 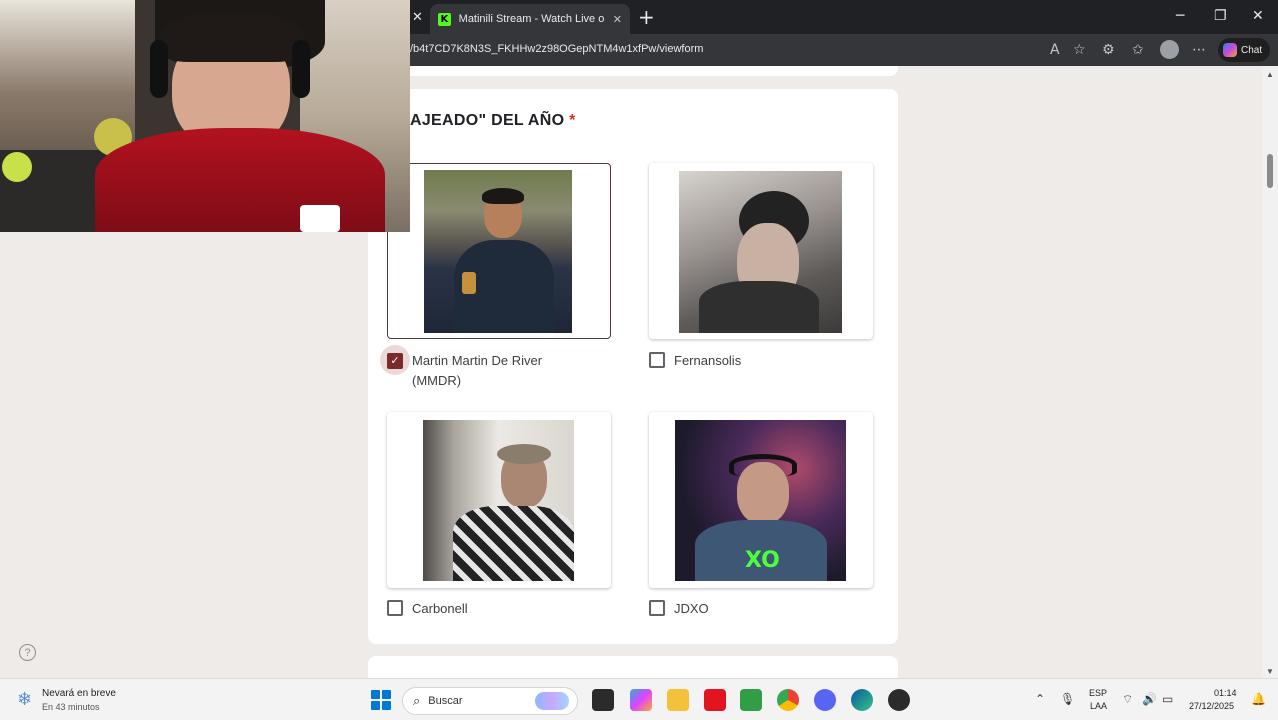 I want to click on battery-icon: ▭, so click(x=1167, y=699).